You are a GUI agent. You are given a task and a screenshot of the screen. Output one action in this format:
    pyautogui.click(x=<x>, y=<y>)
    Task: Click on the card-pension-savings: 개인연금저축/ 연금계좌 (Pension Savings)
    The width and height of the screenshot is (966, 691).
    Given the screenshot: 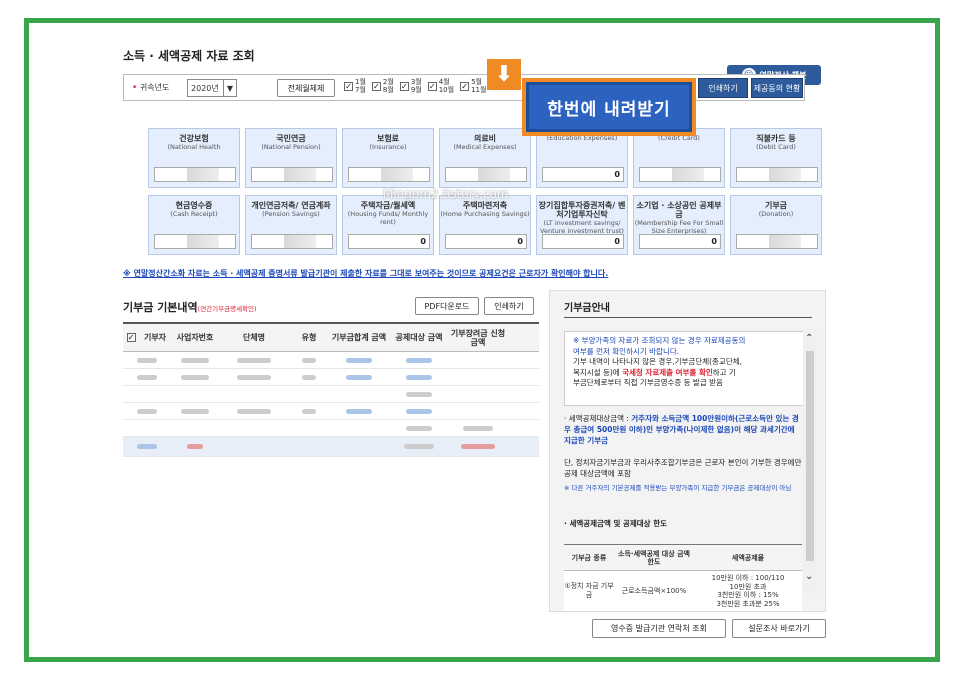 What is the action you would take?
    pyautogui.click(x=291, y=225)
    